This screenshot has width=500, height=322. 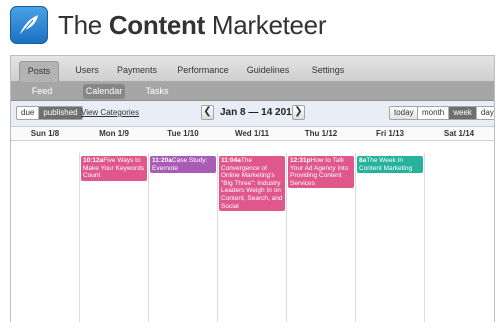 I want to click on day-header: Tue 1/10, so click(x=183, y=133).